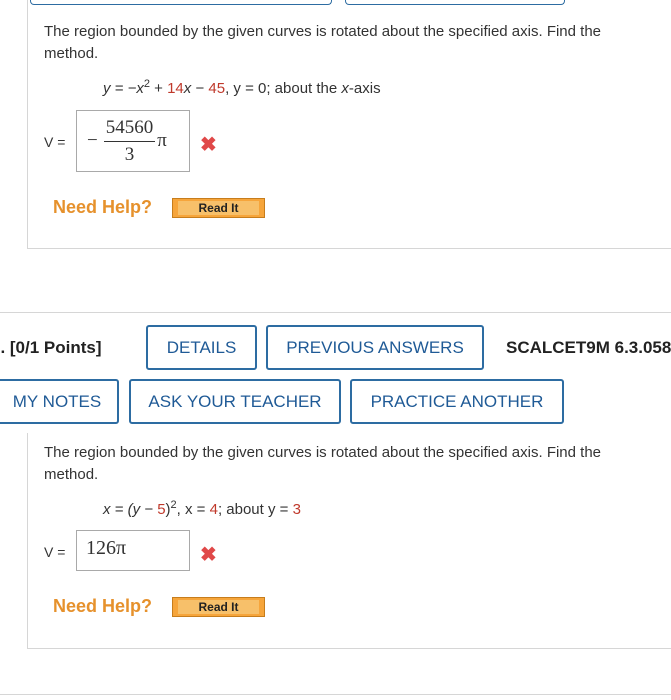 This screenshot has width=671, height=700. I want to click on answer-field: − 54560 3 π, so click(133, 141).